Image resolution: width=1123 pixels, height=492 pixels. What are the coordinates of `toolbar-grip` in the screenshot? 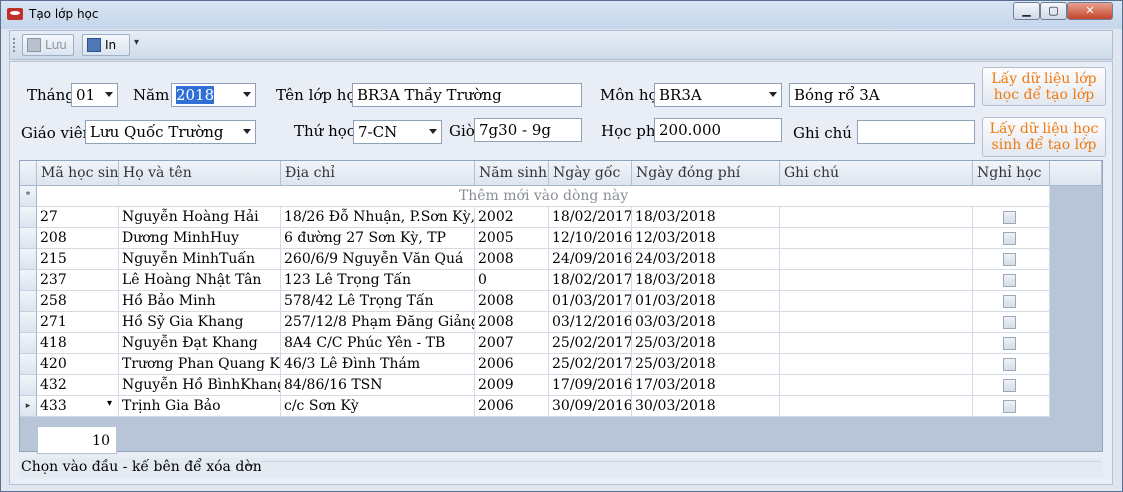 It's located at (15, 45).